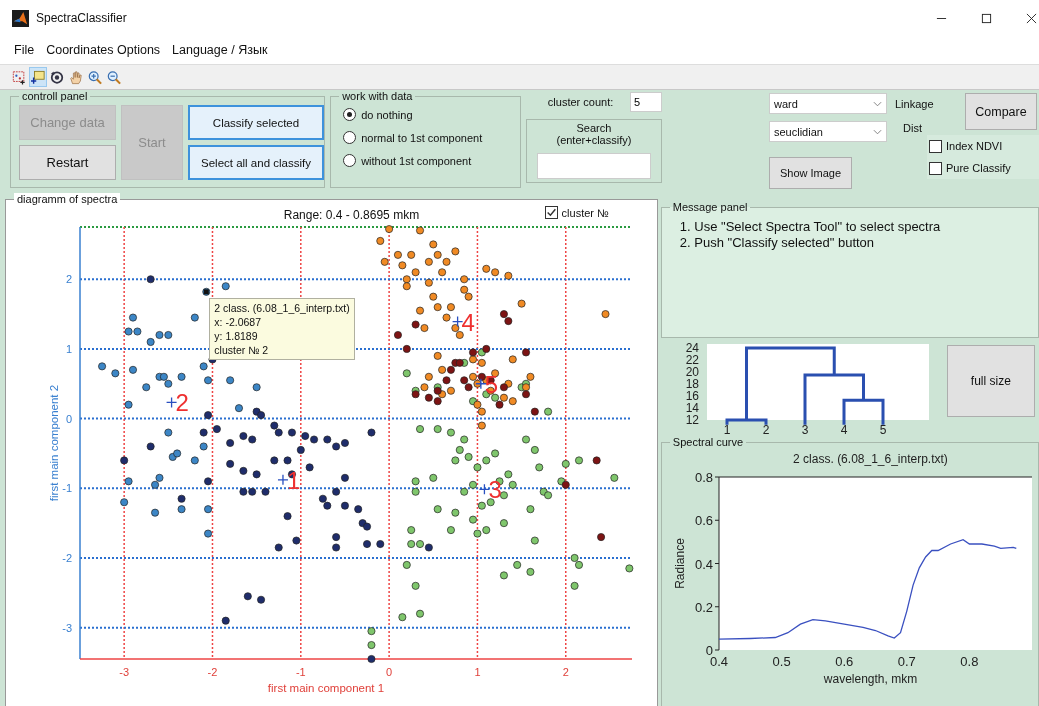 This screenshot has height=706, width=1039. What do you see at coordinates (810, 173) in the screenshot?
I see `show-image-button: Show Image` at bounding box center [810, 173].